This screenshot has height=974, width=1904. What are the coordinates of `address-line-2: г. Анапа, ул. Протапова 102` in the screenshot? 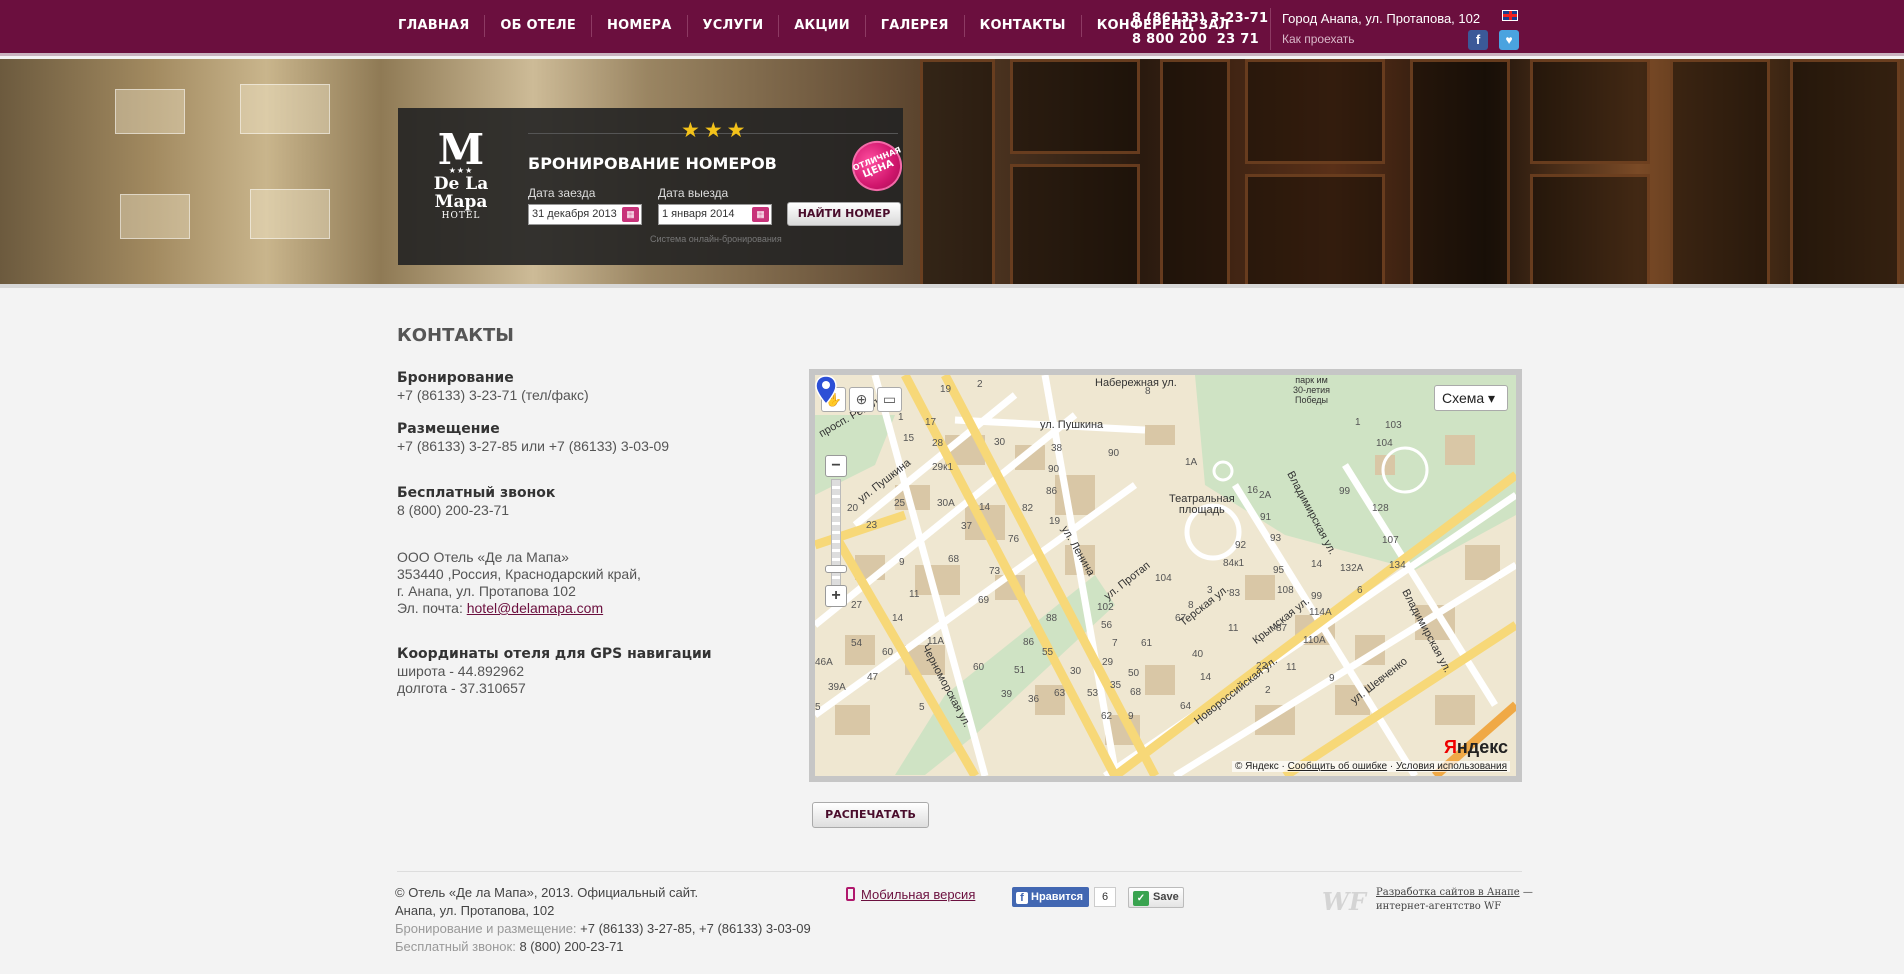 It's located at (486, 591).